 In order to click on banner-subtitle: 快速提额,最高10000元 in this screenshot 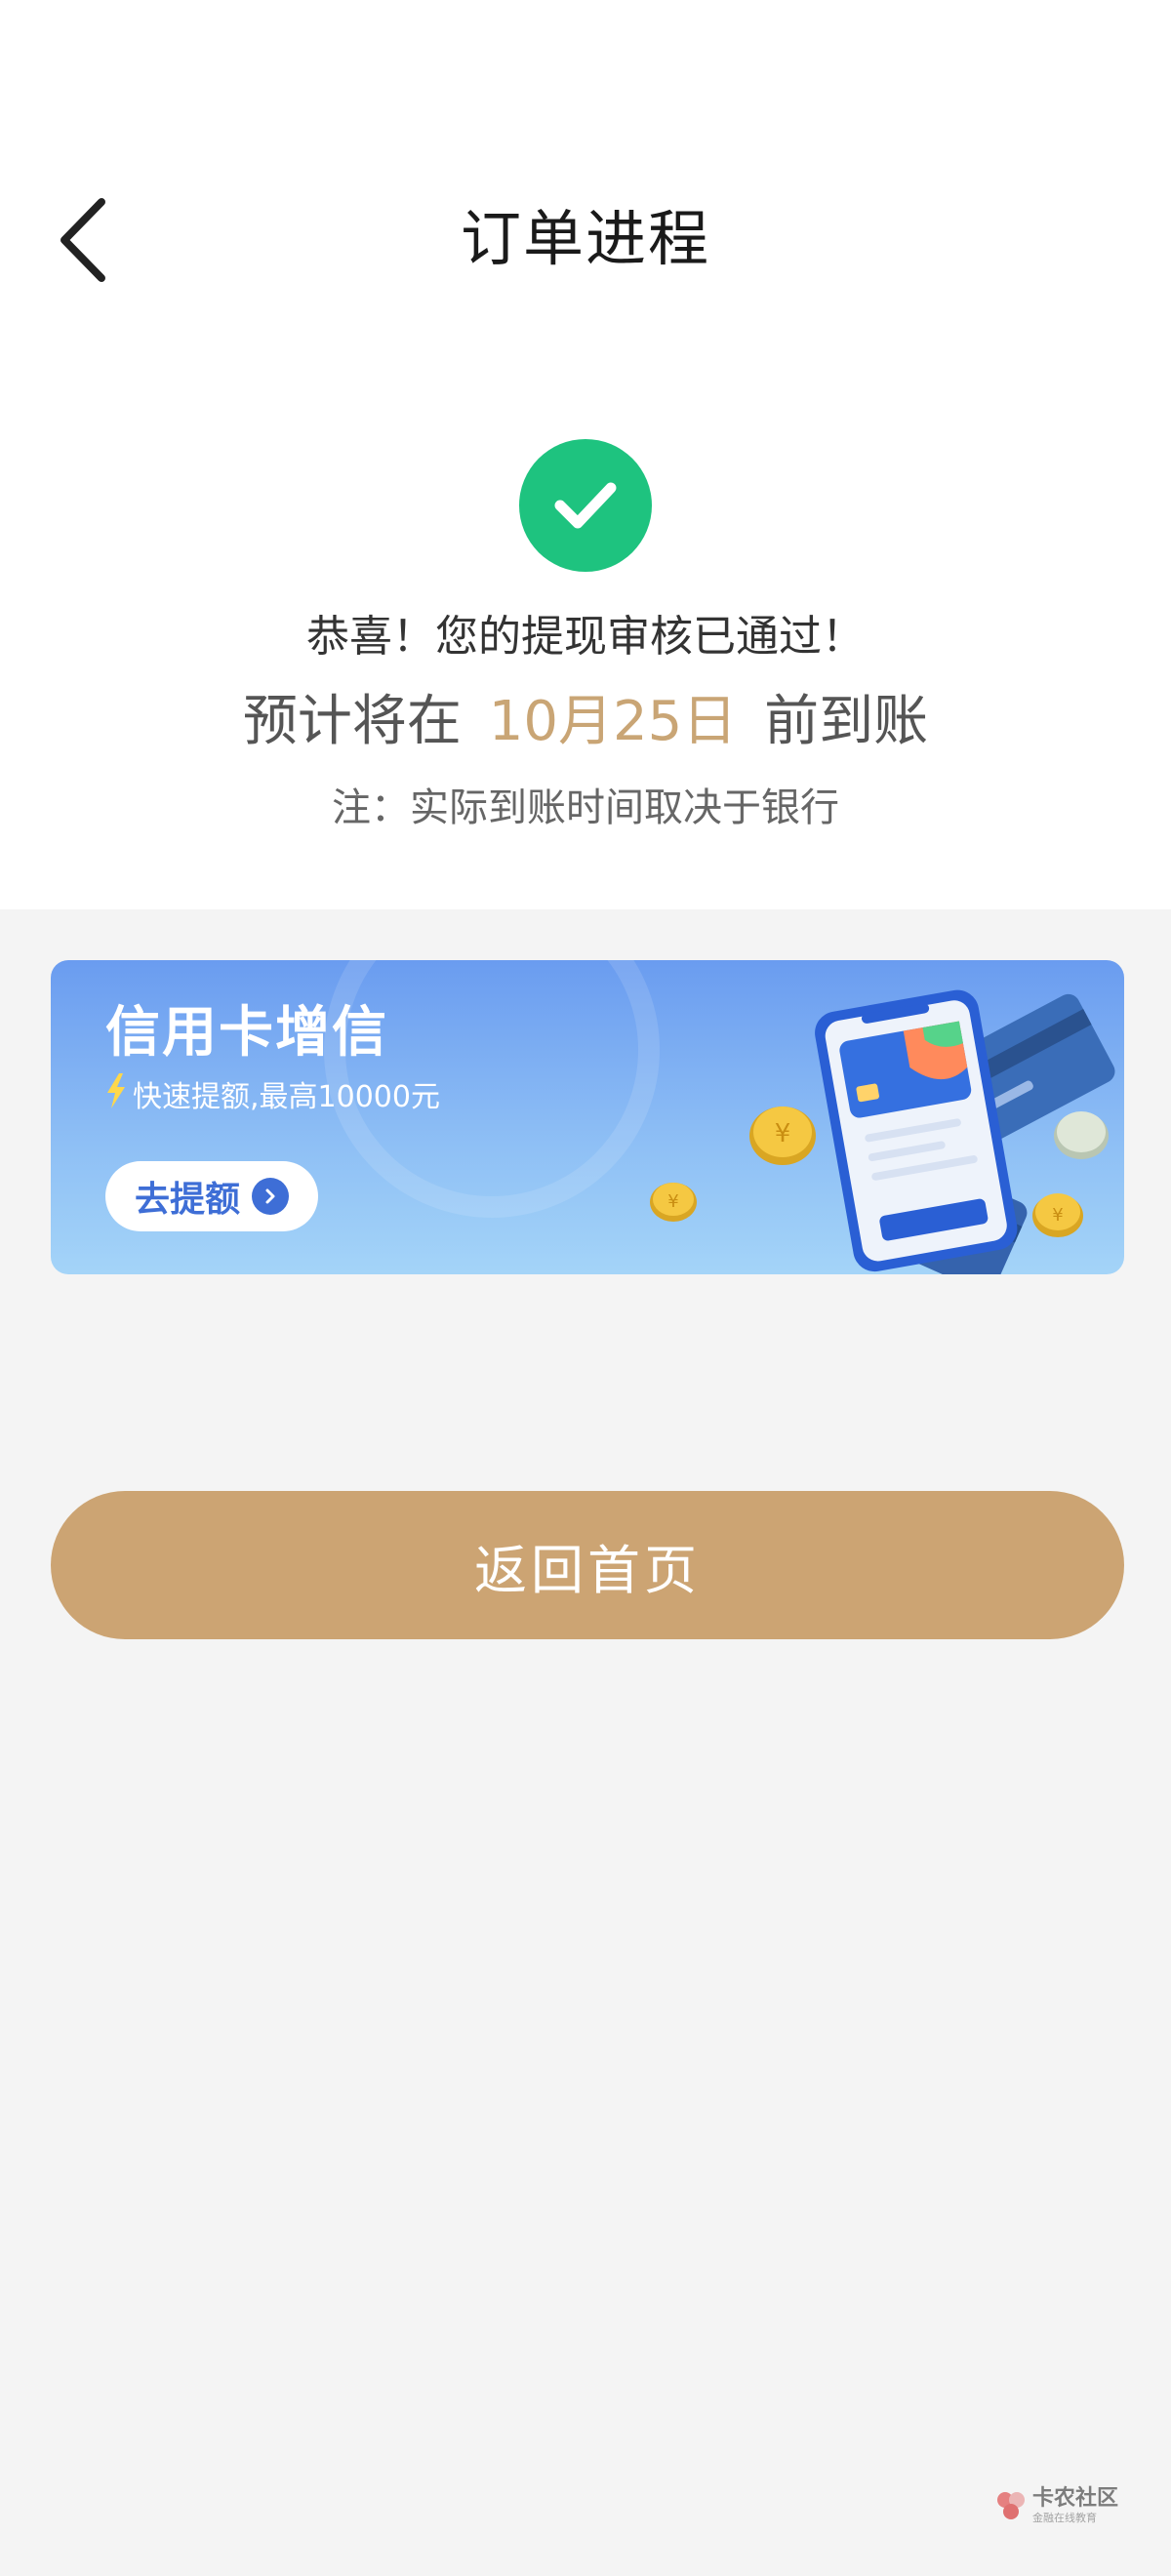, I will do `click(286, 1096)`.